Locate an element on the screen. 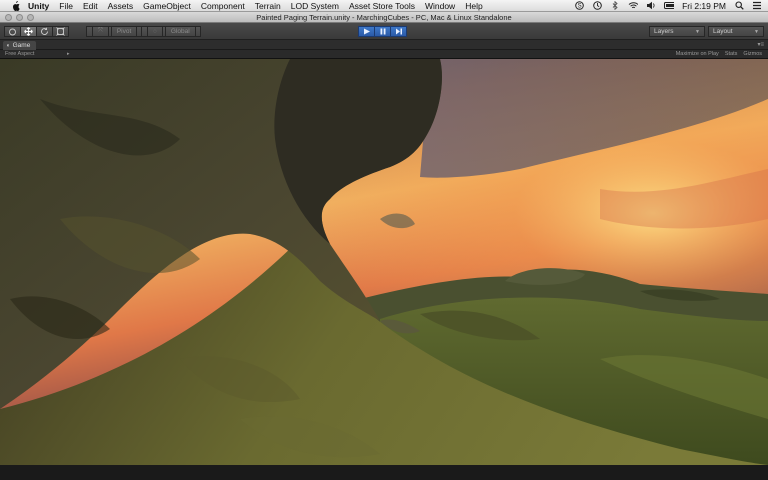 This screenshot has height=480, width=768. status-area: S Fri 2:19 PM is located at coordinates (671, 6).